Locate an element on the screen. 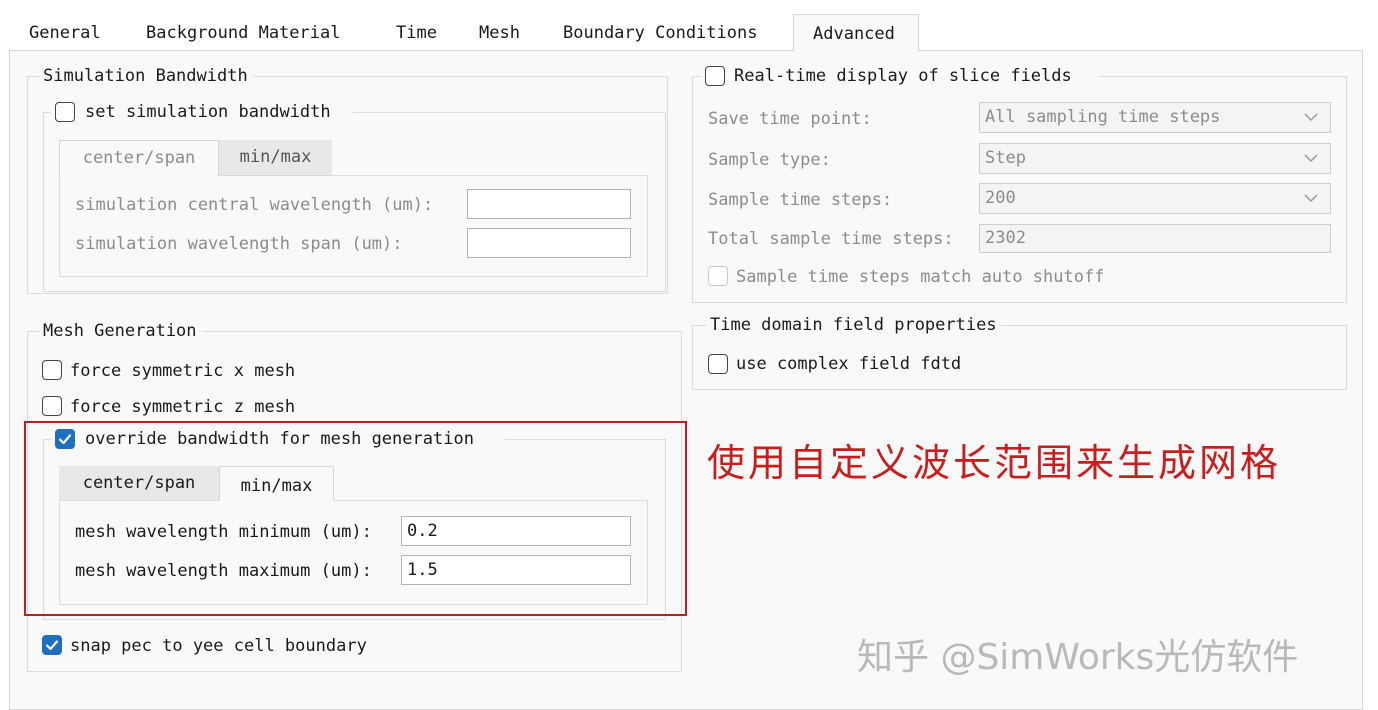  force-symmetric-z-label: force symmetric z mesh is located at coordinates (183, 407).